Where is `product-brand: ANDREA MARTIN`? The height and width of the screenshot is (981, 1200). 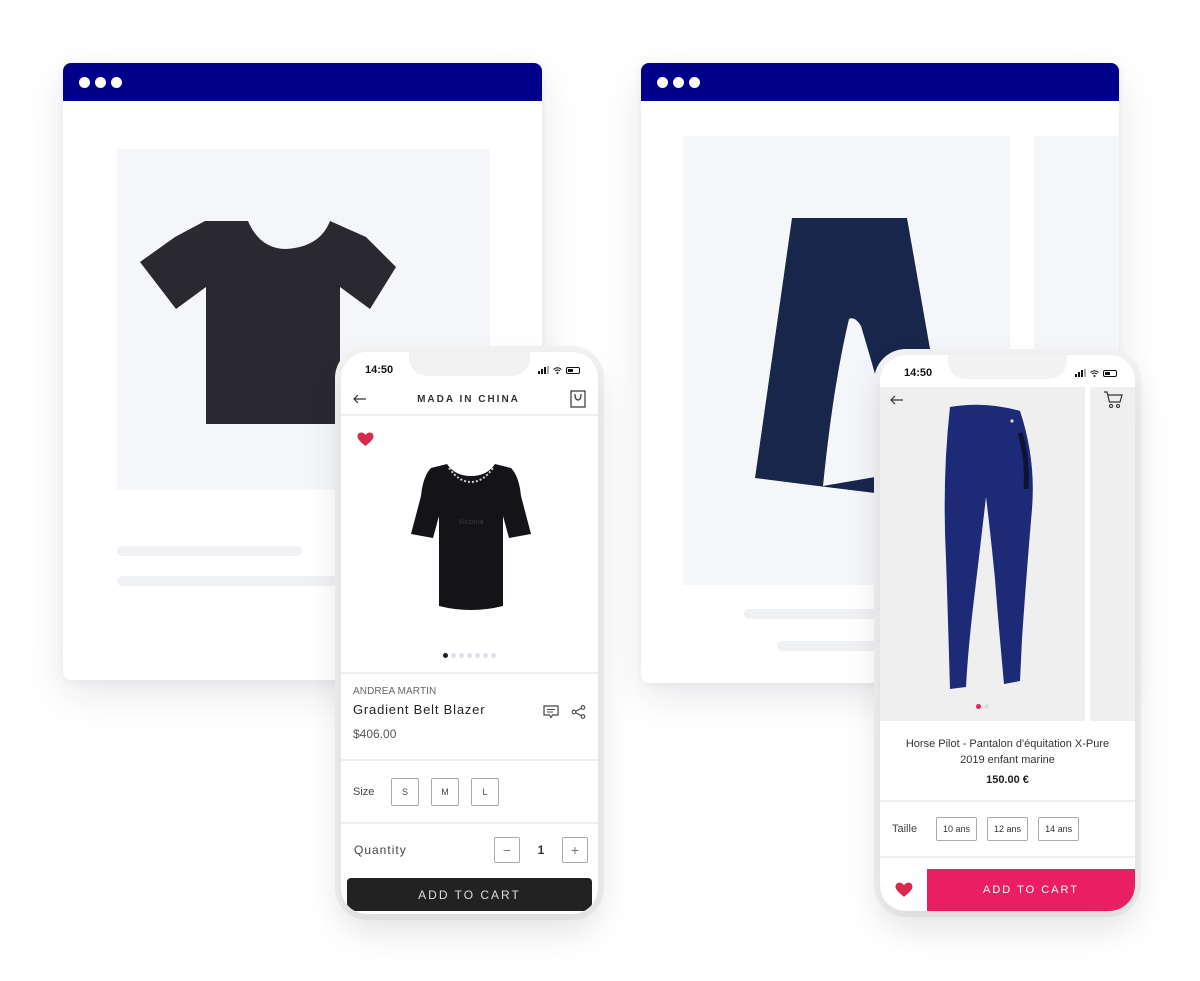
product-brand: ANDREA MARTIN is located at coordinates (395, 691).